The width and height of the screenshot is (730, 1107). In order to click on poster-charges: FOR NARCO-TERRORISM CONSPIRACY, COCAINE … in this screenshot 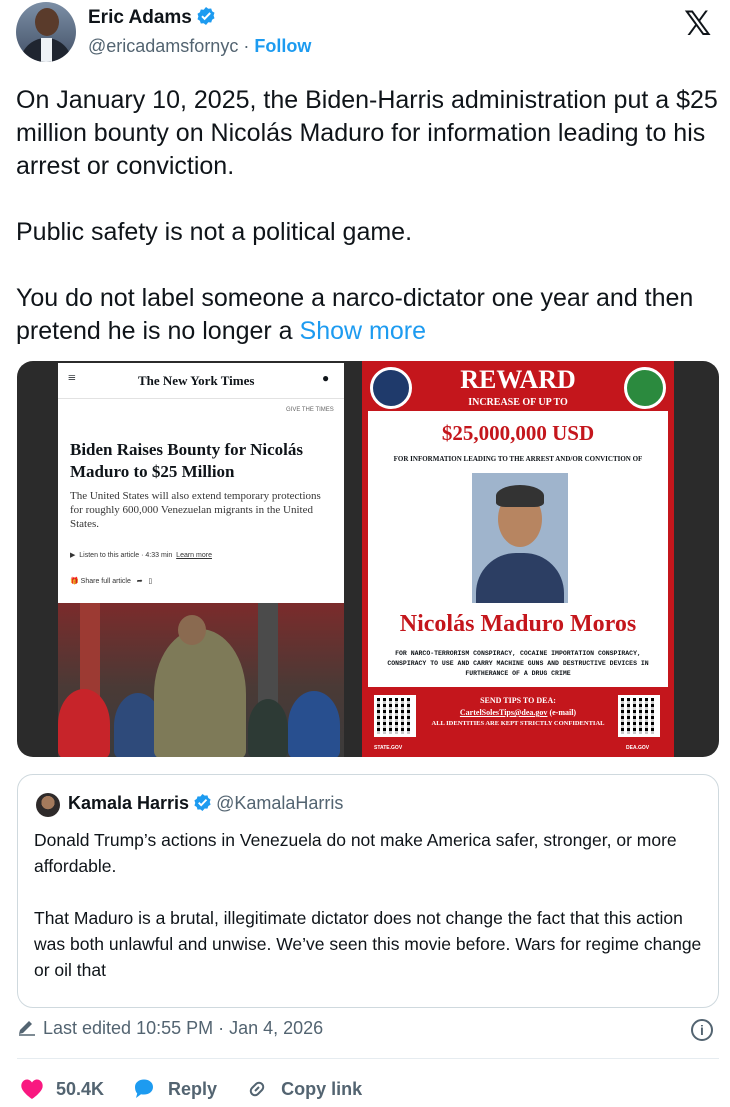, I will do `click(518, 663)`.